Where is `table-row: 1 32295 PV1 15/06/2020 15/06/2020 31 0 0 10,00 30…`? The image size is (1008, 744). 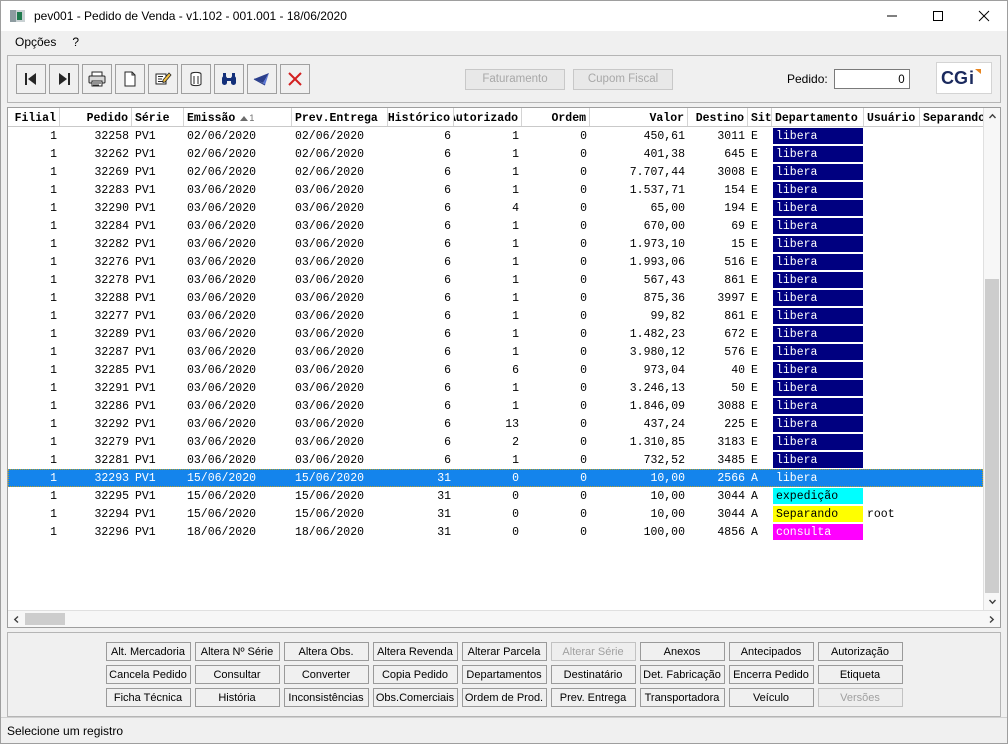 table-row: 1 32295 PV1 15/06/2020 15/06/2020 31 0 0 10,00 30… is located at coordinates (495, 496).